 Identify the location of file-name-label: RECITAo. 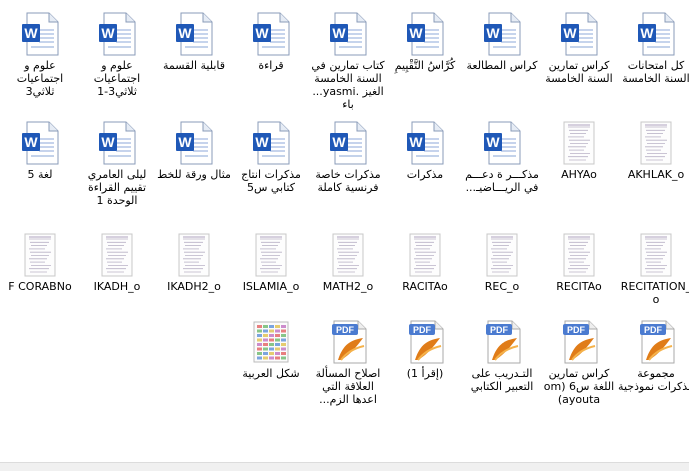
(579, 286).